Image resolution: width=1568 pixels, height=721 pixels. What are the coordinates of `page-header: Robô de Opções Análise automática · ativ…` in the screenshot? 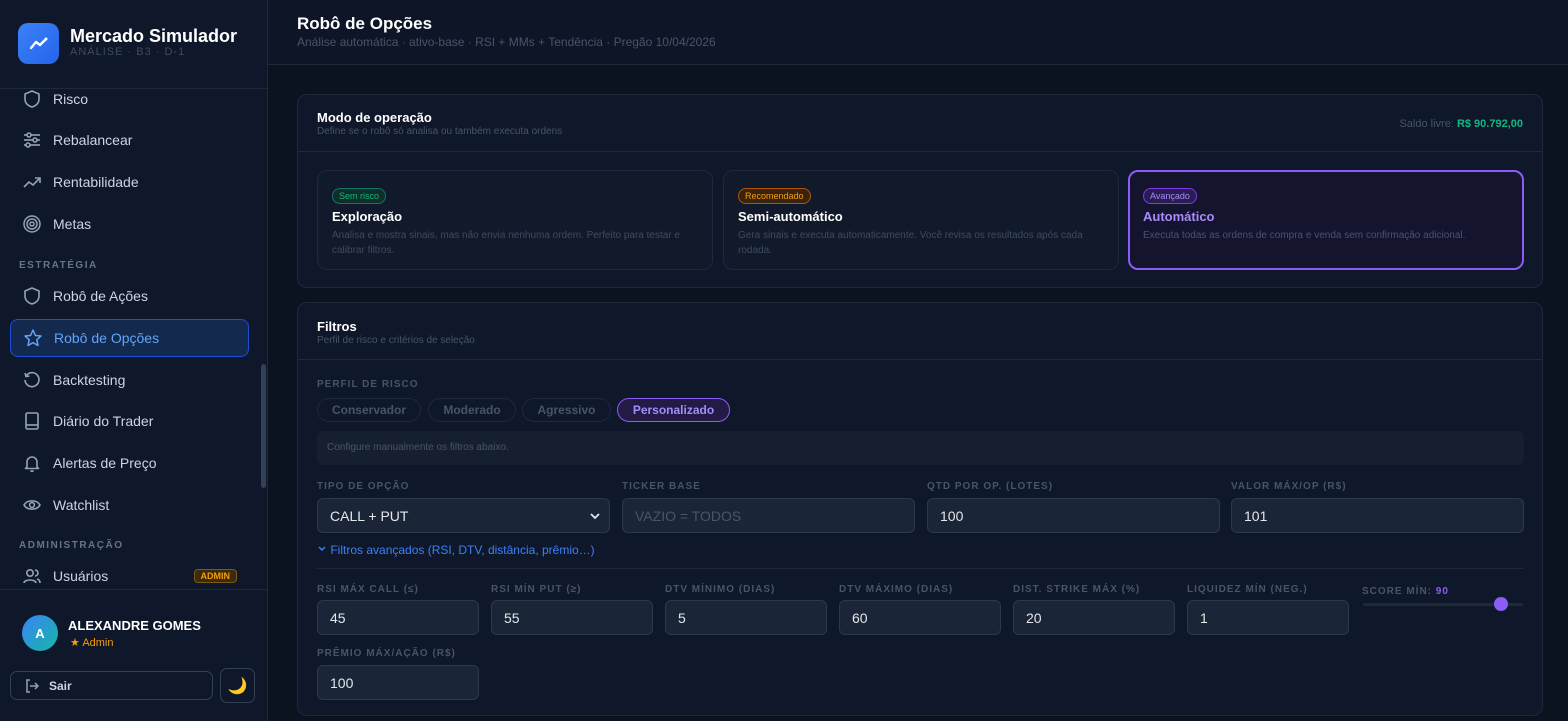 It's located at (918, 32).